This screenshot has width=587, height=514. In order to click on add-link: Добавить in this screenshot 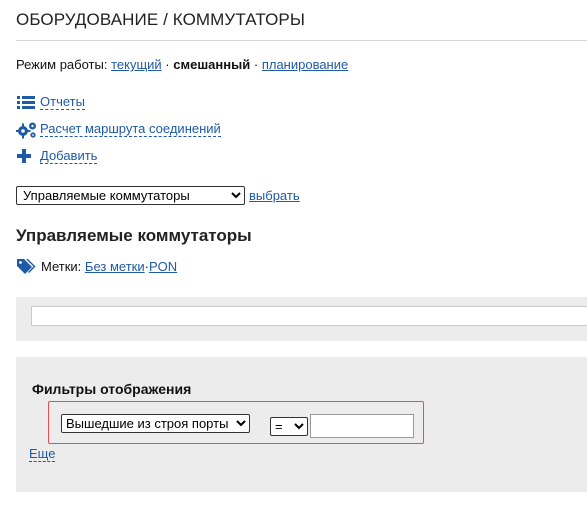, I will do `click(69, 156)`.